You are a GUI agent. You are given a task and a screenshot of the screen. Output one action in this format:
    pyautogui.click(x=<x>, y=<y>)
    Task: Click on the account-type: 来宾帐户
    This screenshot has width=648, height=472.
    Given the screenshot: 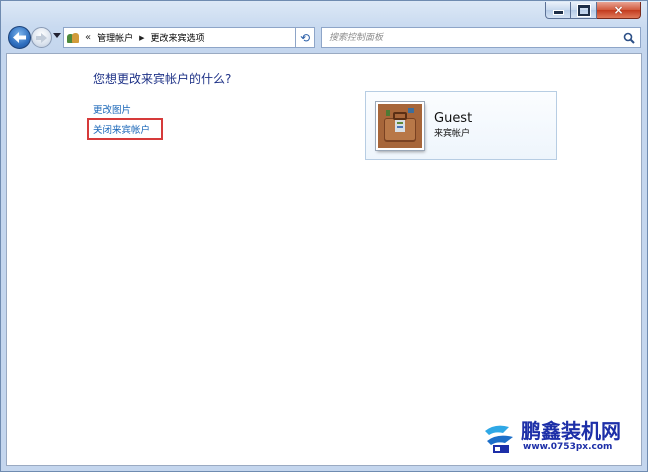 What is the action you would take?
    pyautogui.click(x=452, y=133)
    